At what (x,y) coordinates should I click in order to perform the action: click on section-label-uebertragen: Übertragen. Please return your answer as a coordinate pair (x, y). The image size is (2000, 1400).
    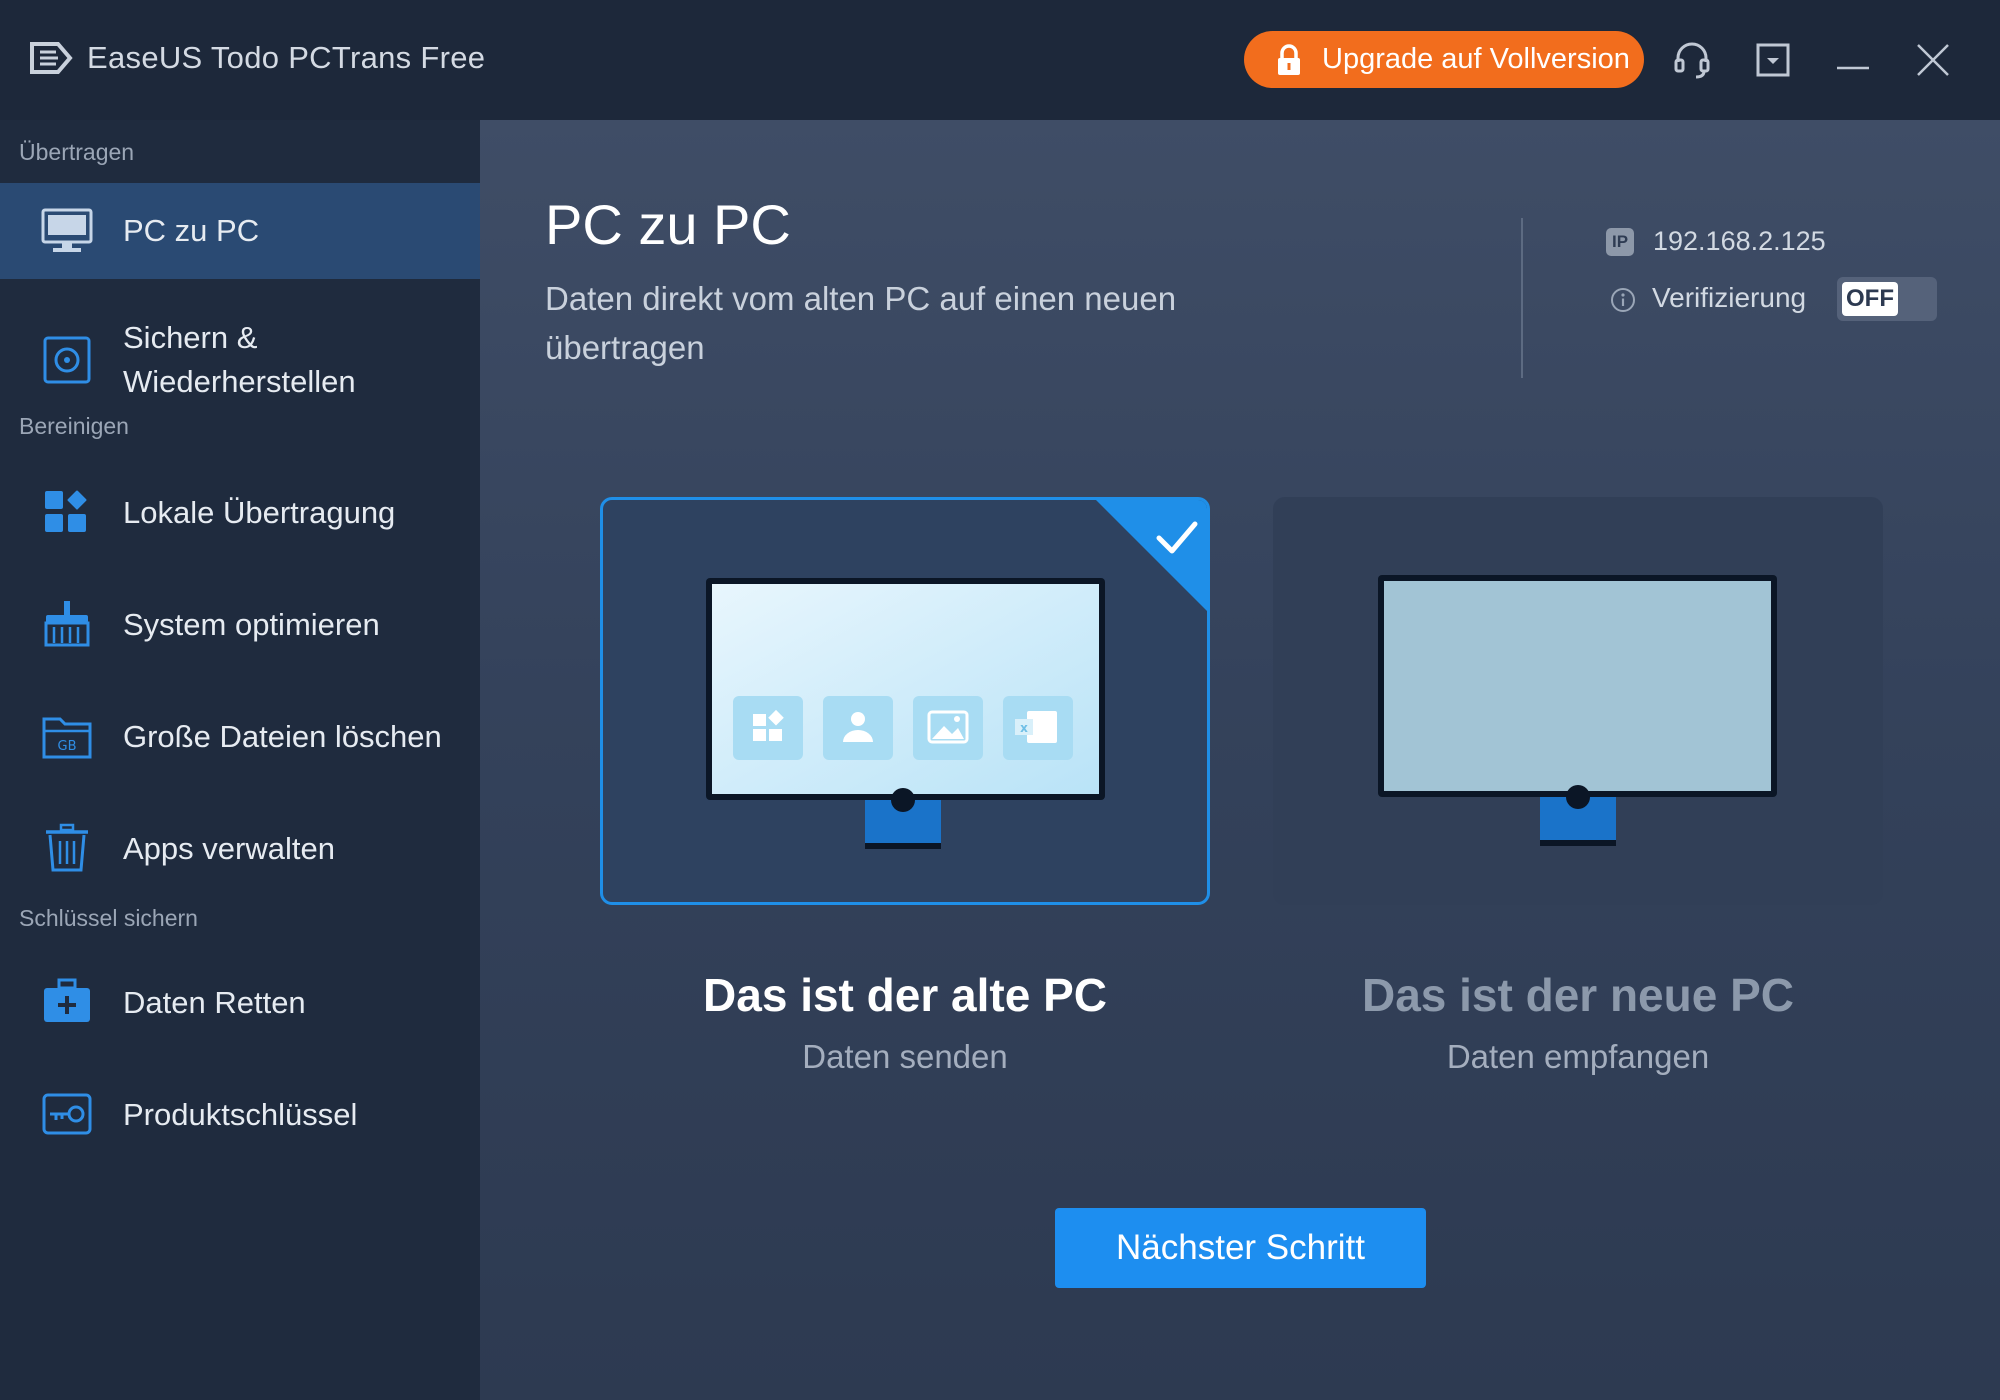
    Looking at the image, I should click on (77, 152).